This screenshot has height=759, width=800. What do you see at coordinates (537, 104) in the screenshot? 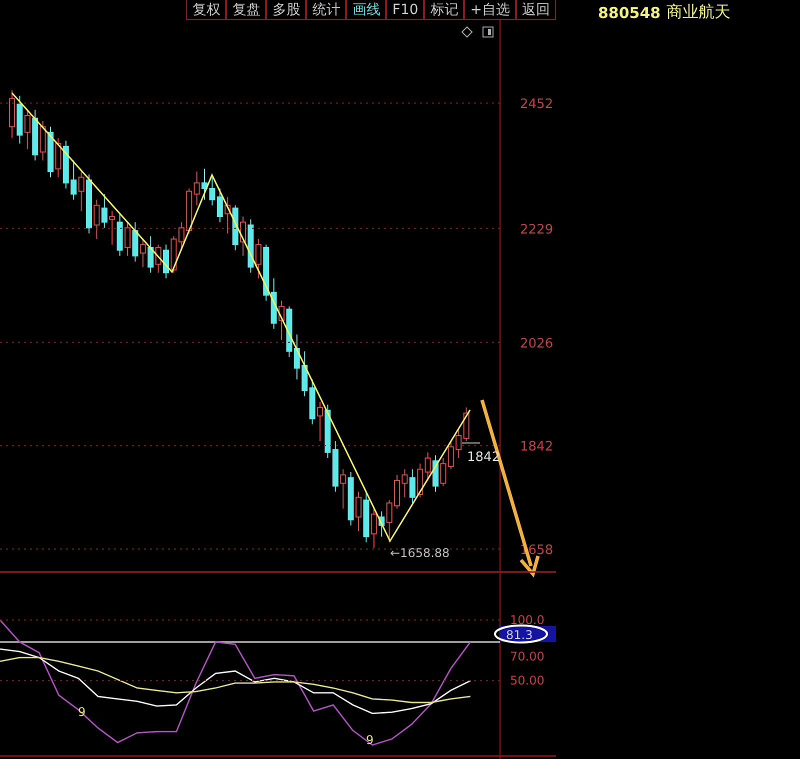
I see `price-axis-label: 2452` at bounding box center [537, 104].